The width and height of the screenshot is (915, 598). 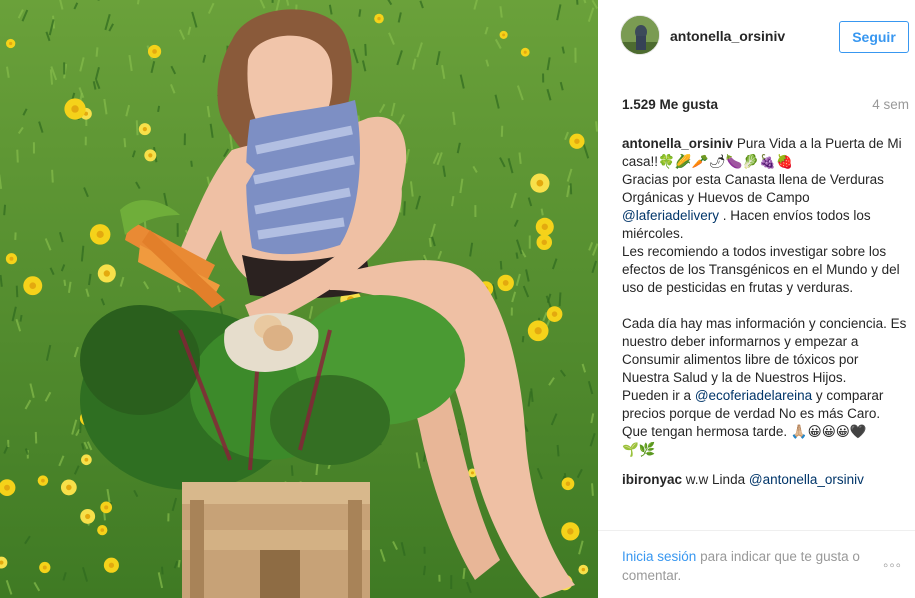 I want to click on caption-line-8: 🌱🌿, so click(x=639, y=449).